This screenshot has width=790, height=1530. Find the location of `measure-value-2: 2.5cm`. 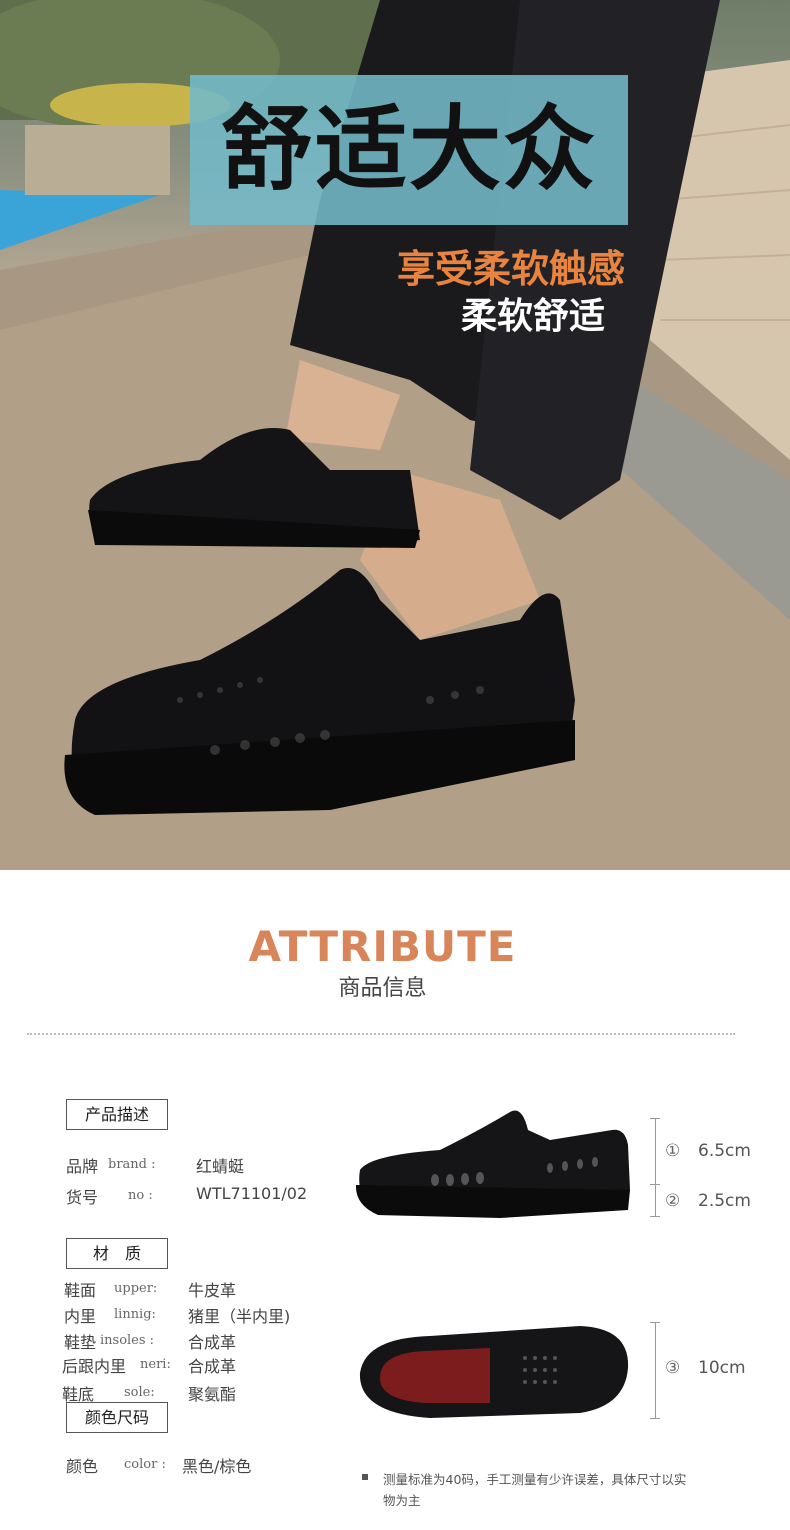

measure-value-2: 2.5cm is located at coordinates (724, 1201).